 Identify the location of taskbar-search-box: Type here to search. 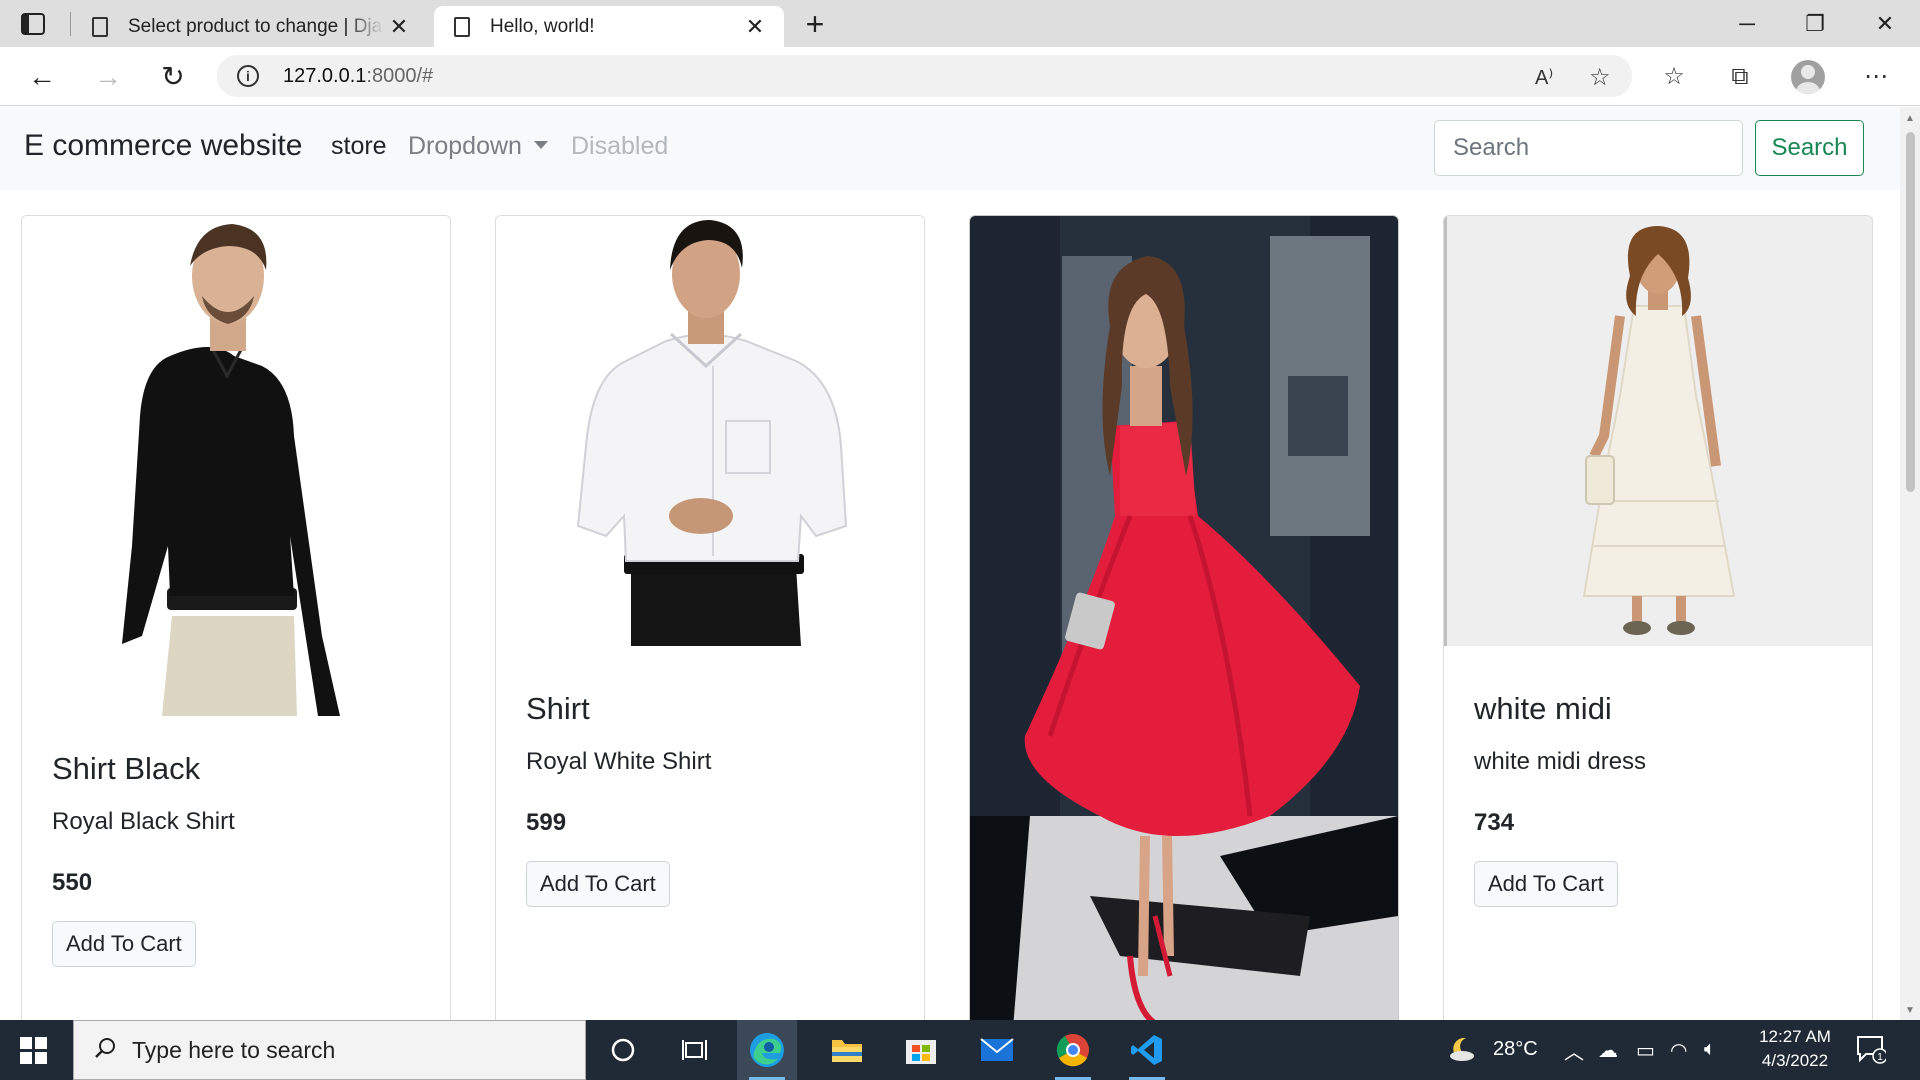
(329, 1050).